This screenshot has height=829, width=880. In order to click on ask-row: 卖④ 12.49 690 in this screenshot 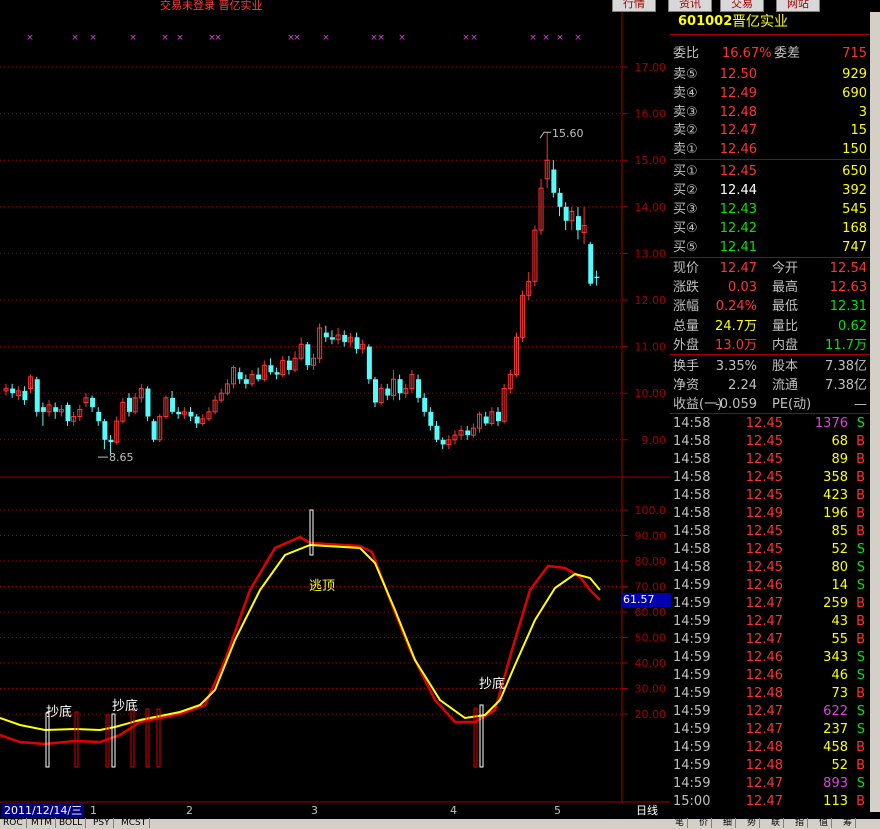, I will do `click(770, 93)`.